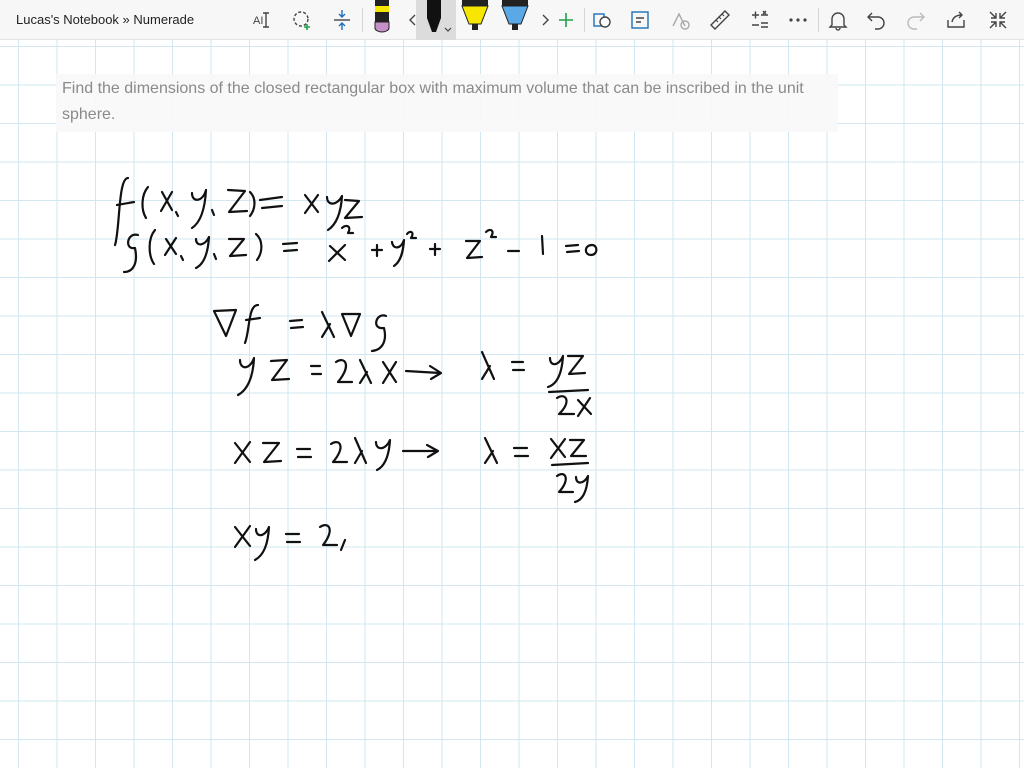 This screenshot has width=1024, height=768. I want to click on ribbon-toolbar: Lucas's Notebook » Numerade AI, so click(512, 20).